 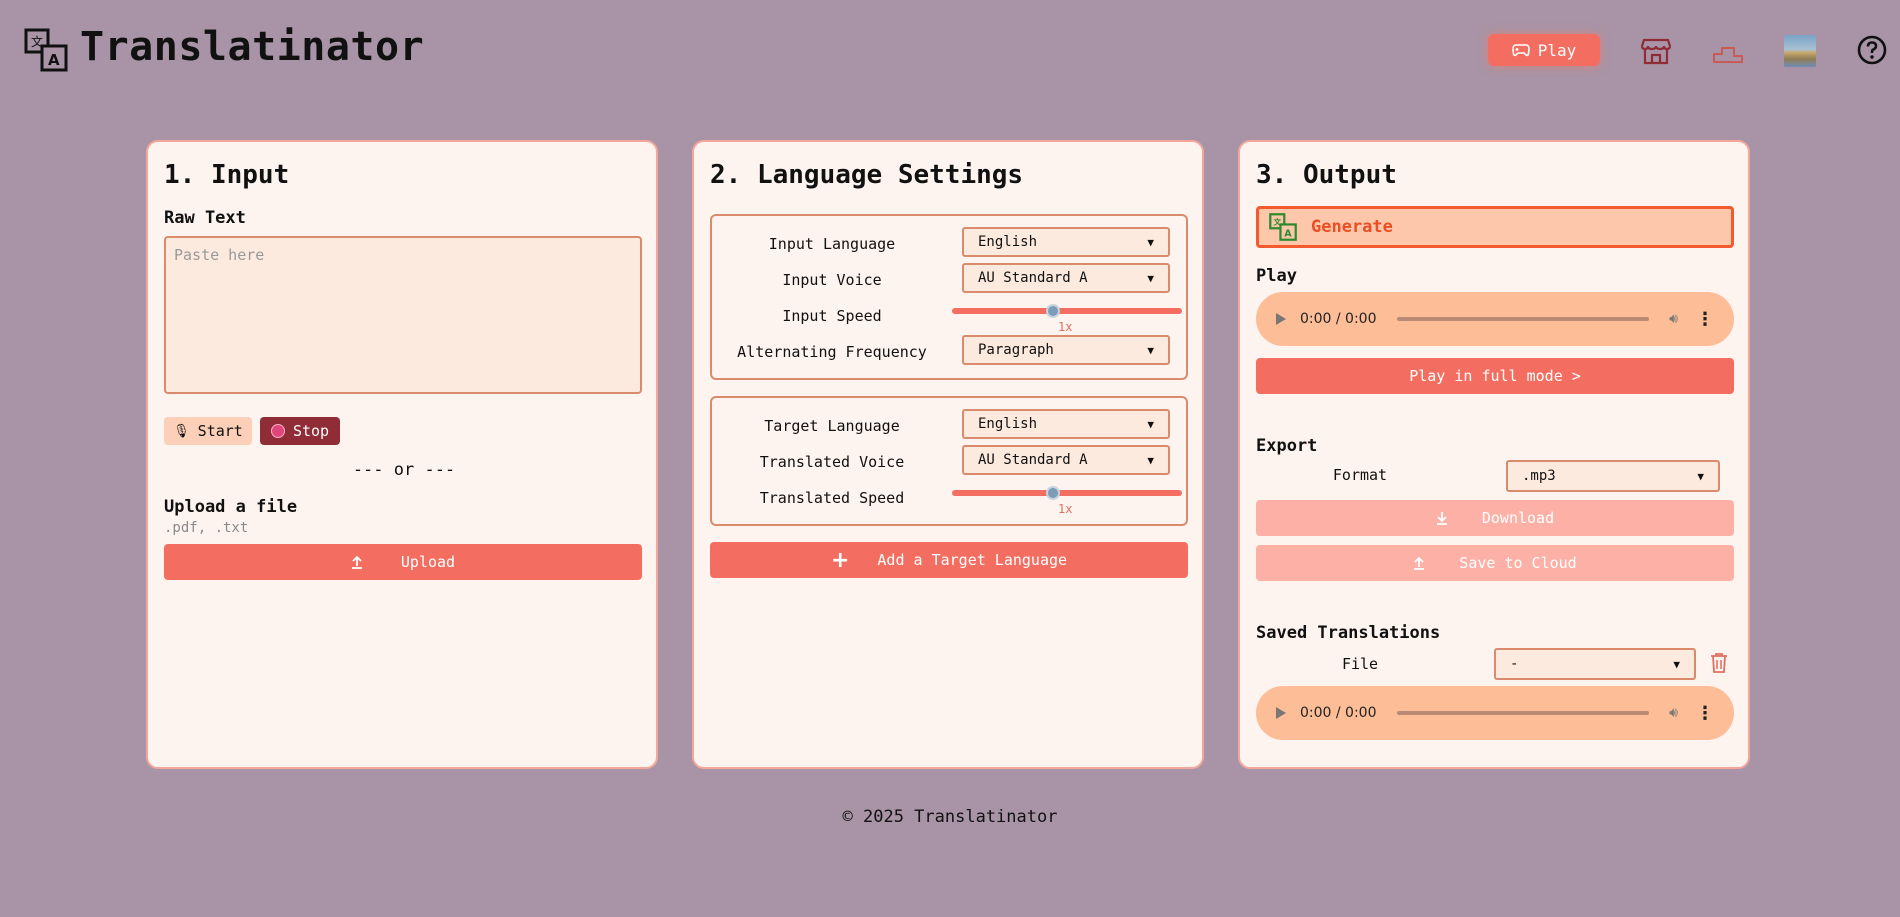 I want to click on translated-speed-track, so click(x=1067, y=493).